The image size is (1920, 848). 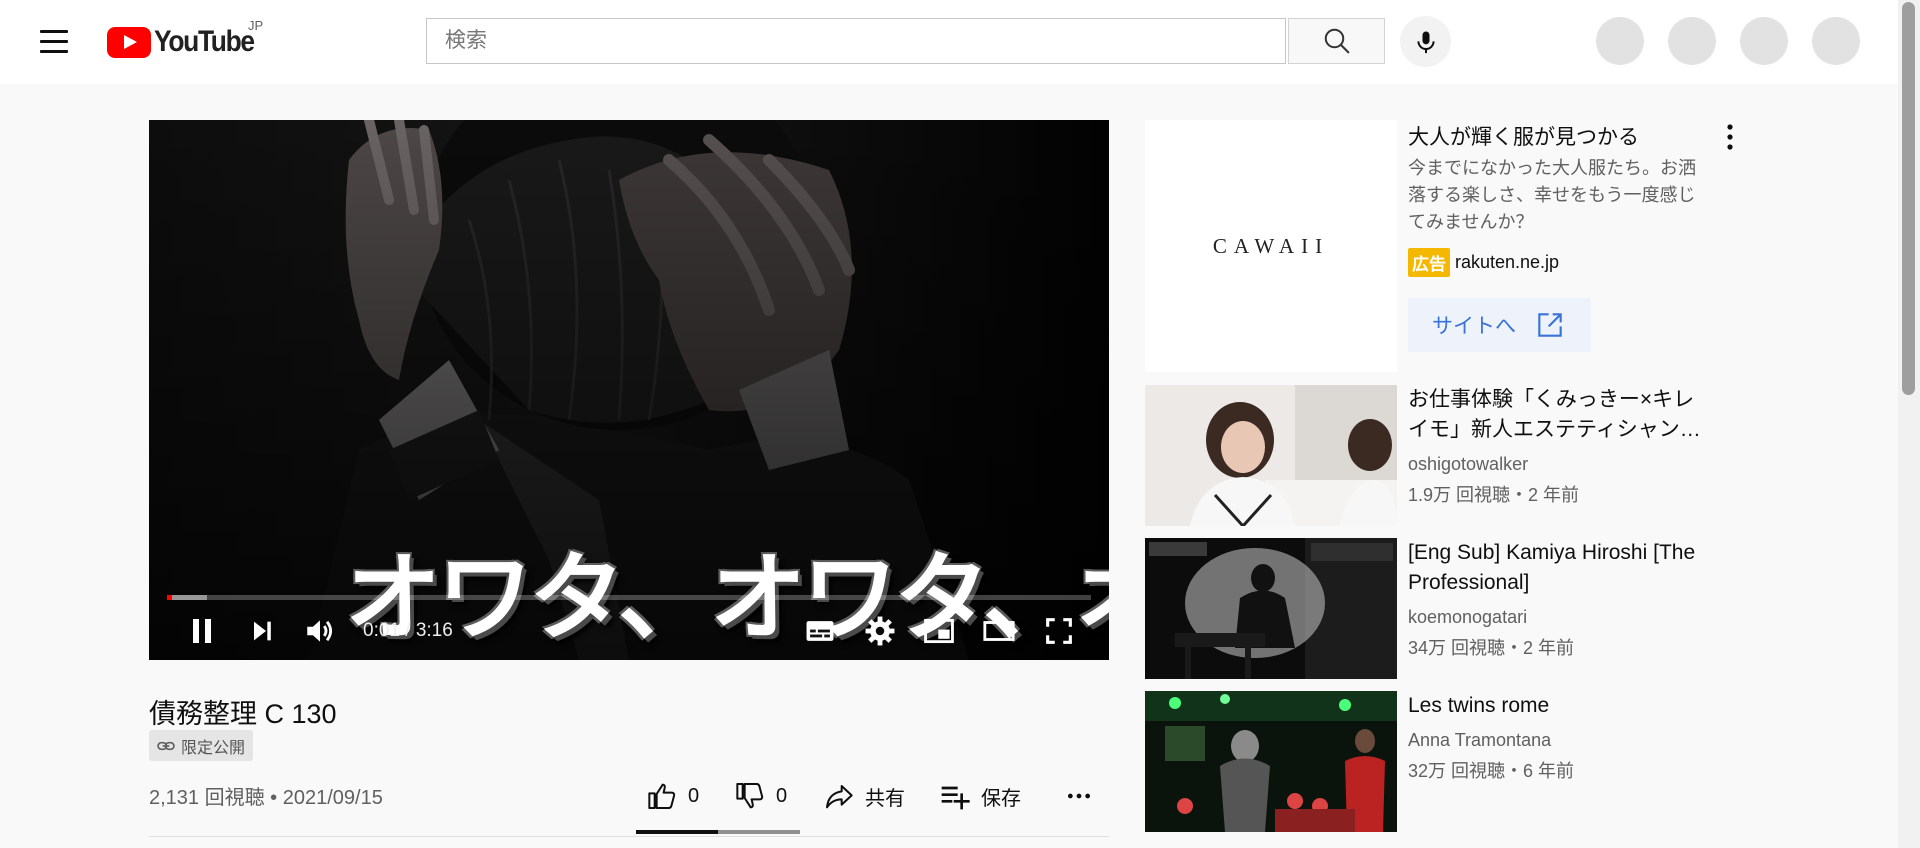 I want to click on voice-search-button, so click(x=1425, y=41).